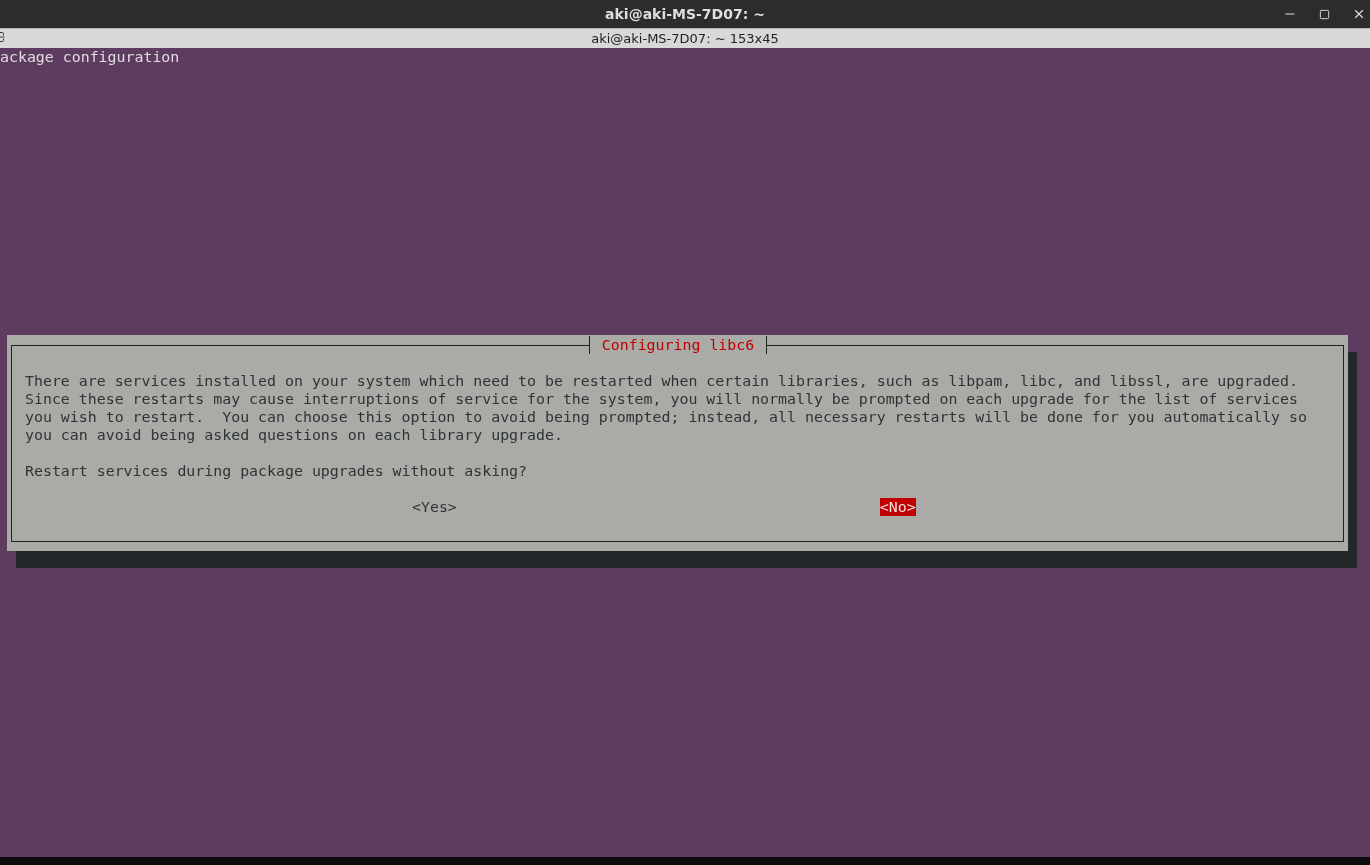 This screenshot has width=1370, height=865. What do you see at coordinates (1324, 14) in the screenshot?
I see `maximize-icon` at bounding box center [1324, 14].